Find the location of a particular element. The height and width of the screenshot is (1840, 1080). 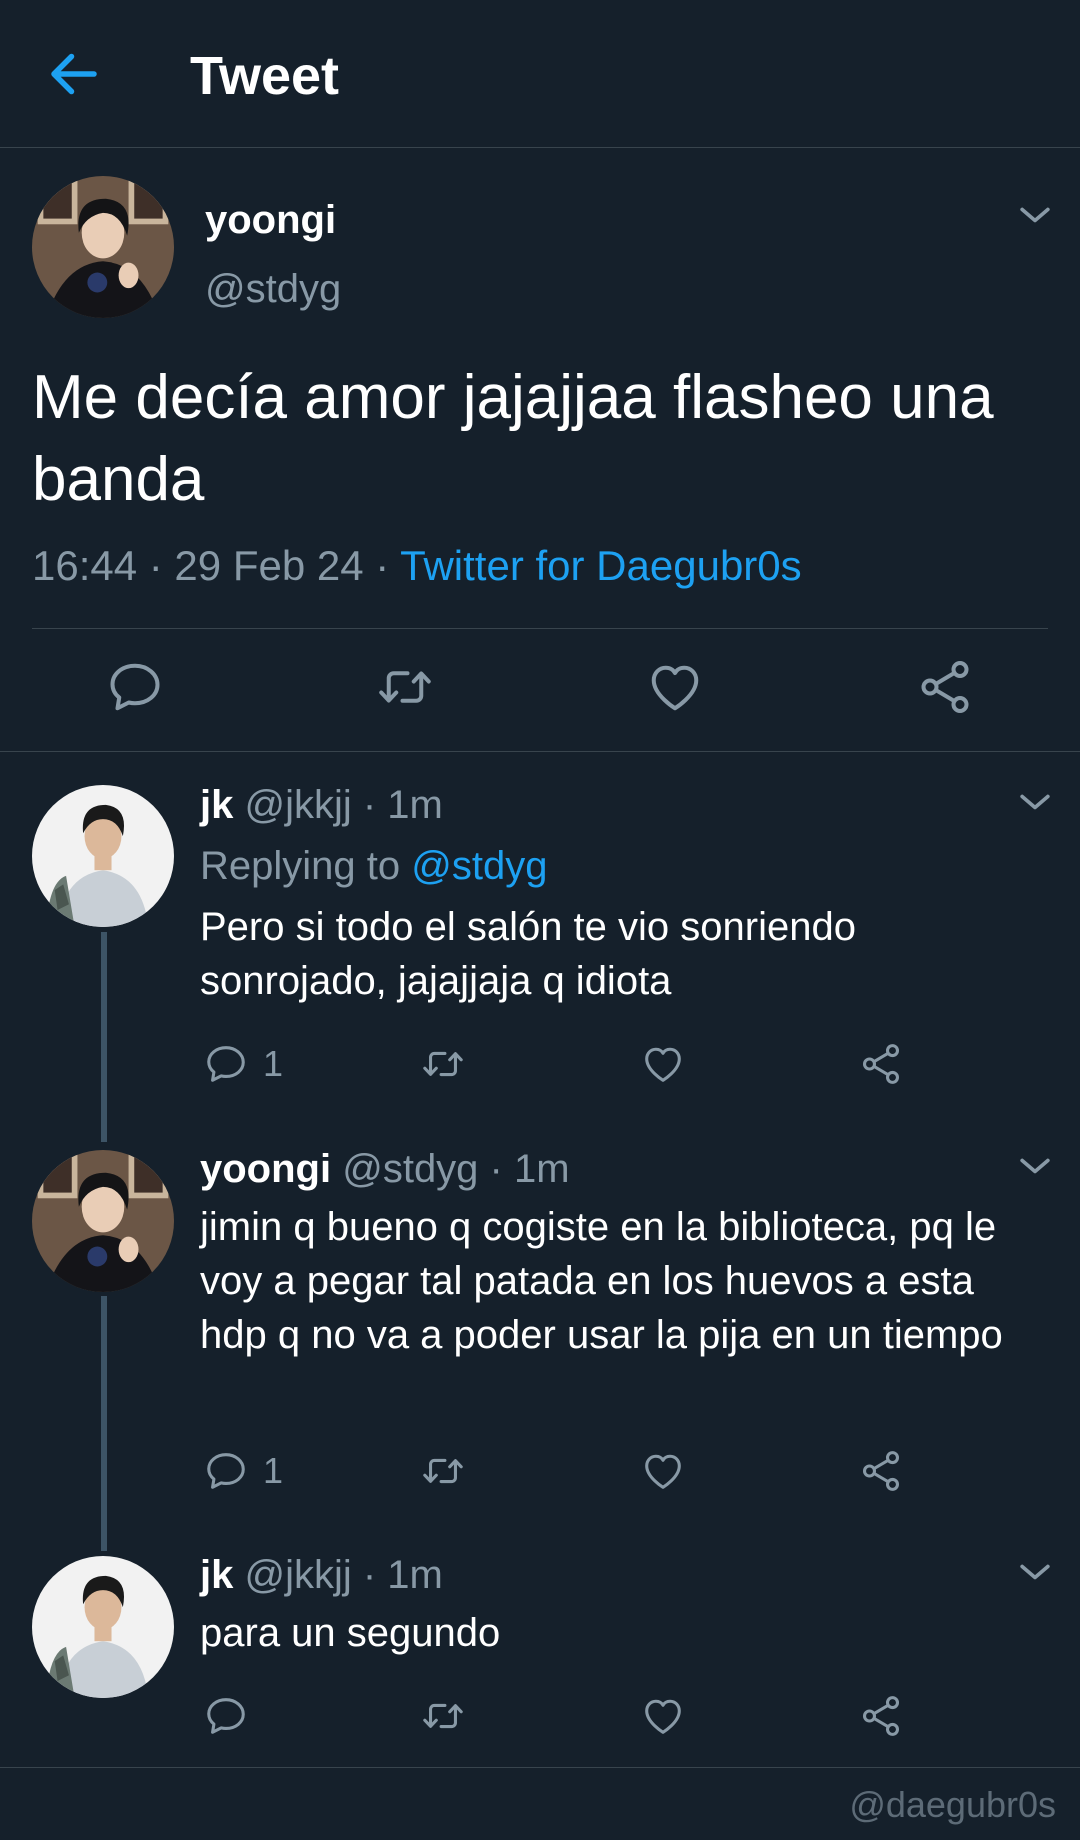

arrow-left-icon is located at coordinates (74, 74).